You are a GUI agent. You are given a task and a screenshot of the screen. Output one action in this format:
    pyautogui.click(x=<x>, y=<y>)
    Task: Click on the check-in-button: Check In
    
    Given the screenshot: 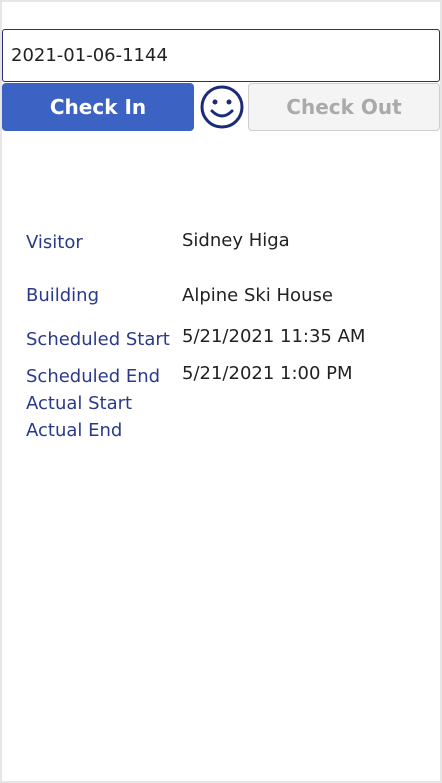 What is the action you would take?
    pyautogui.click(x=98, y=107)
    